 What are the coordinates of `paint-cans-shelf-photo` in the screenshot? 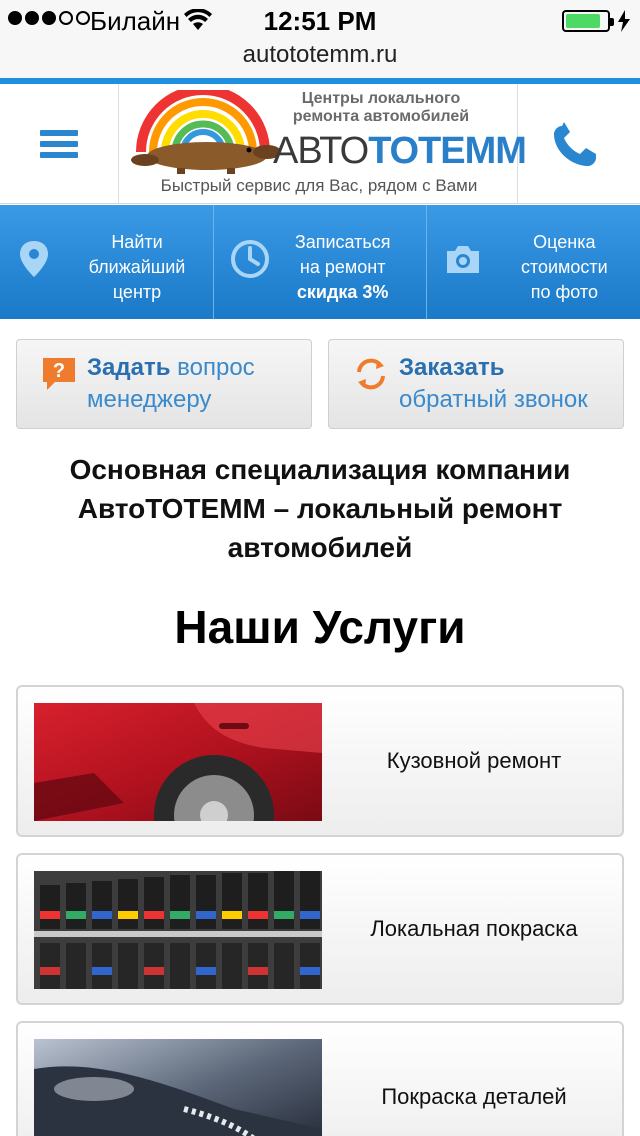 It's located at (178, 930).